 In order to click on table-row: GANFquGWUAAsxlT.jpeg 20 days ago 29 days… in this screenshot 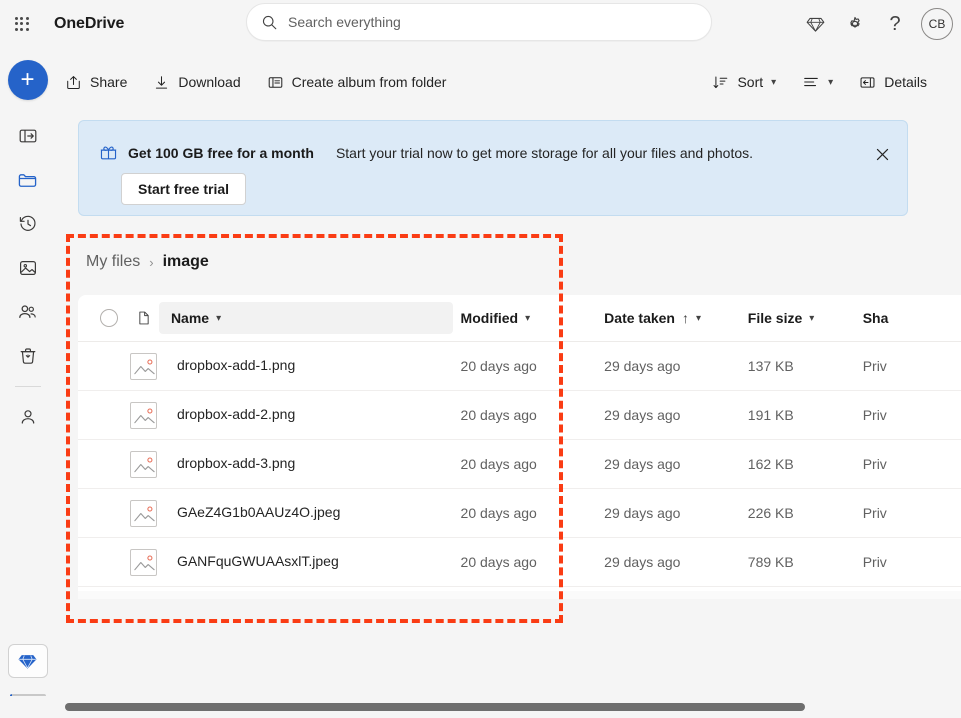, I will do `click(519, 562)`.